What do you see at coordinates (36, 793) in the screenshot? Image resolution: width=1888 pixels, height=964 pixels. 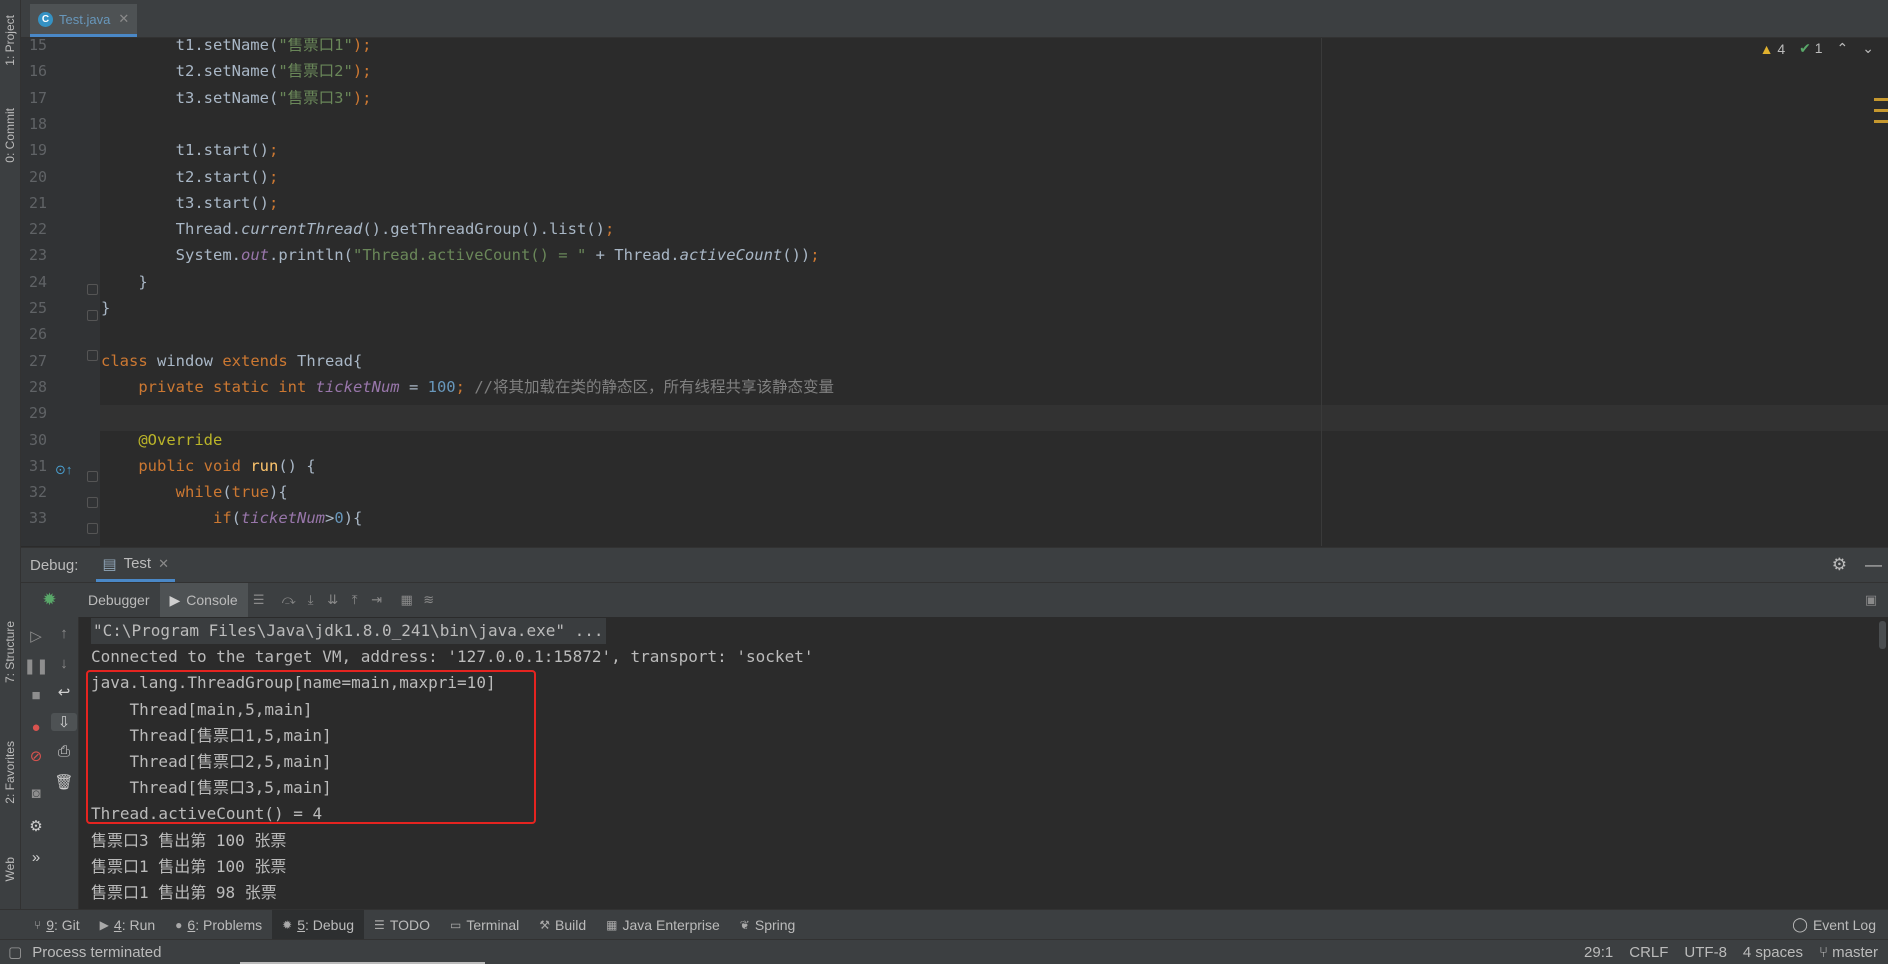 I see `camera-icon: ◙` at bounding box center [36, 793].